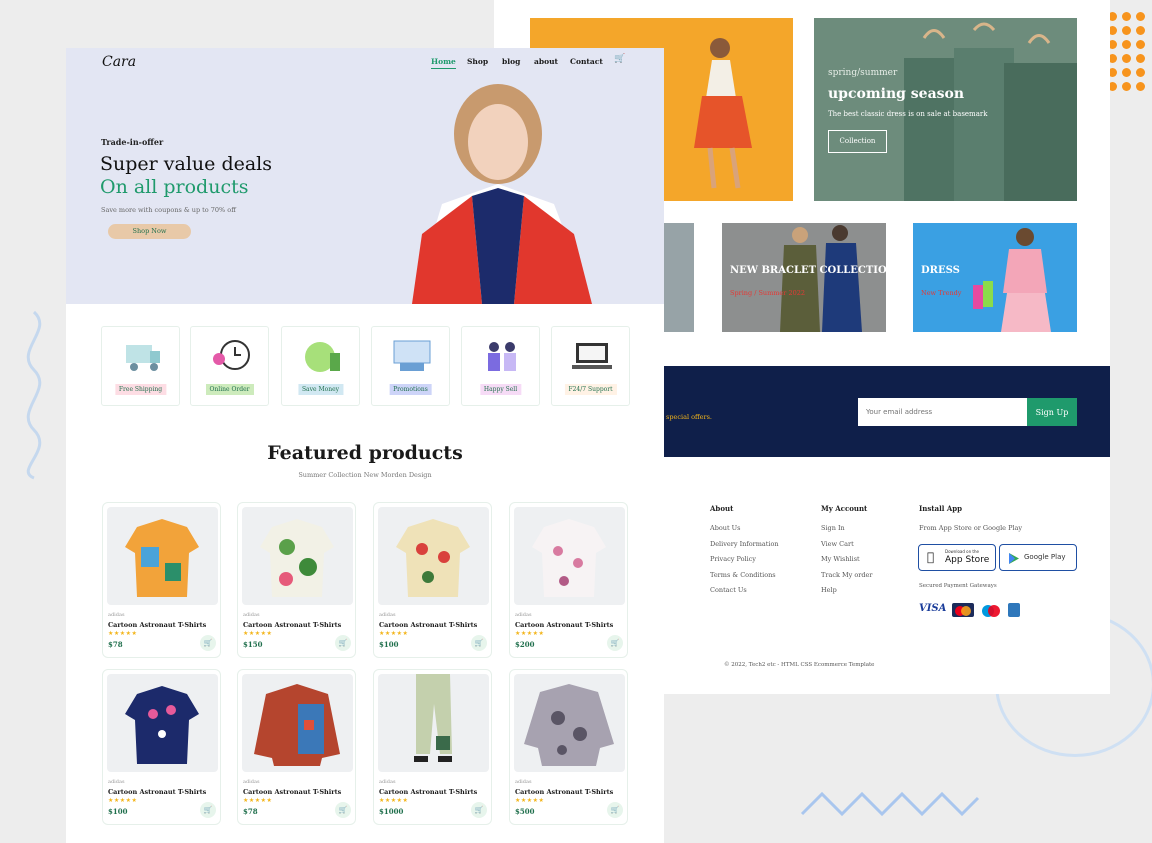  I want to click on footer-install-subtitle: From App Store or Google Play, so click(971, 528).